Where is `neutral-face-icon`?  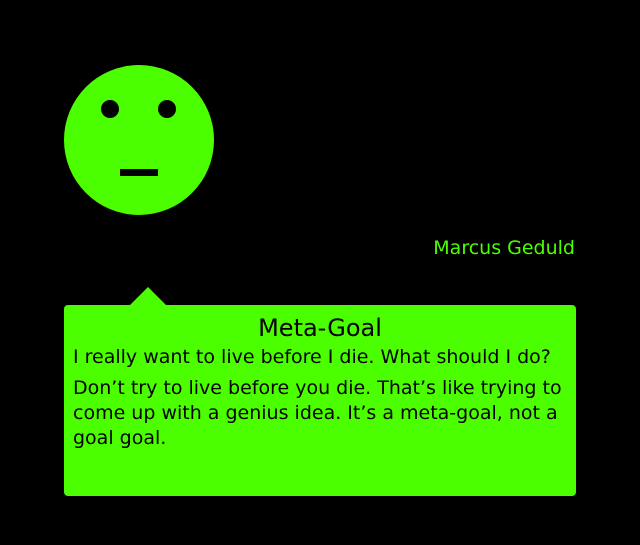 neutral-face-icon is located at coordinates (139, 140).